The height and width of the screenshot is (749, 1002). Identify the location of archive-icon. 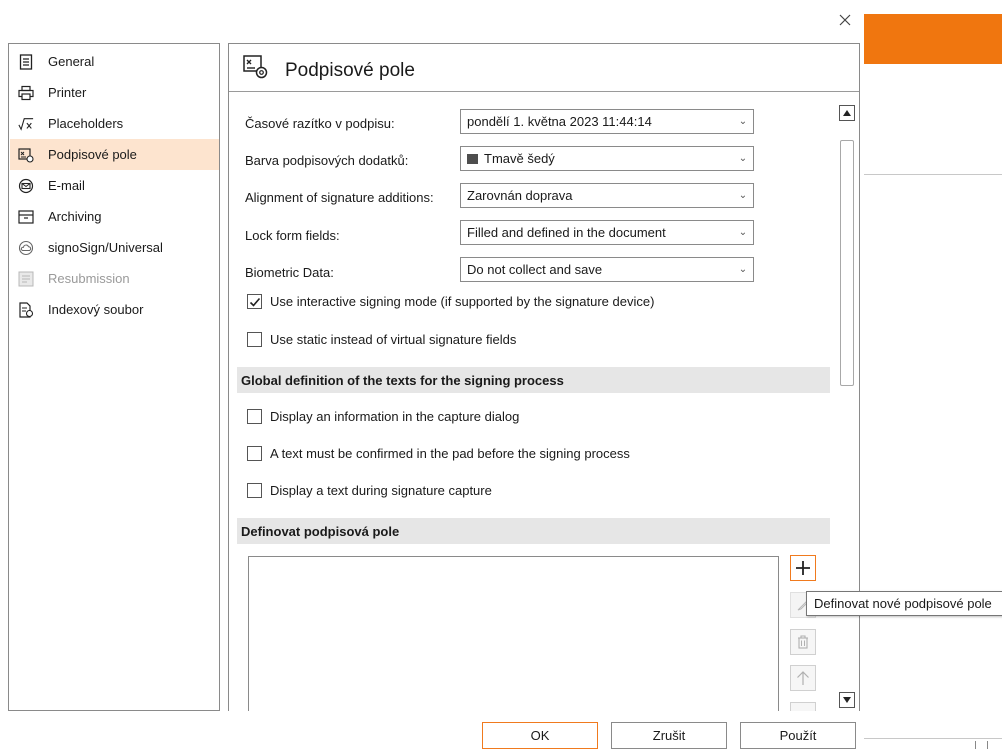
(26, 217).